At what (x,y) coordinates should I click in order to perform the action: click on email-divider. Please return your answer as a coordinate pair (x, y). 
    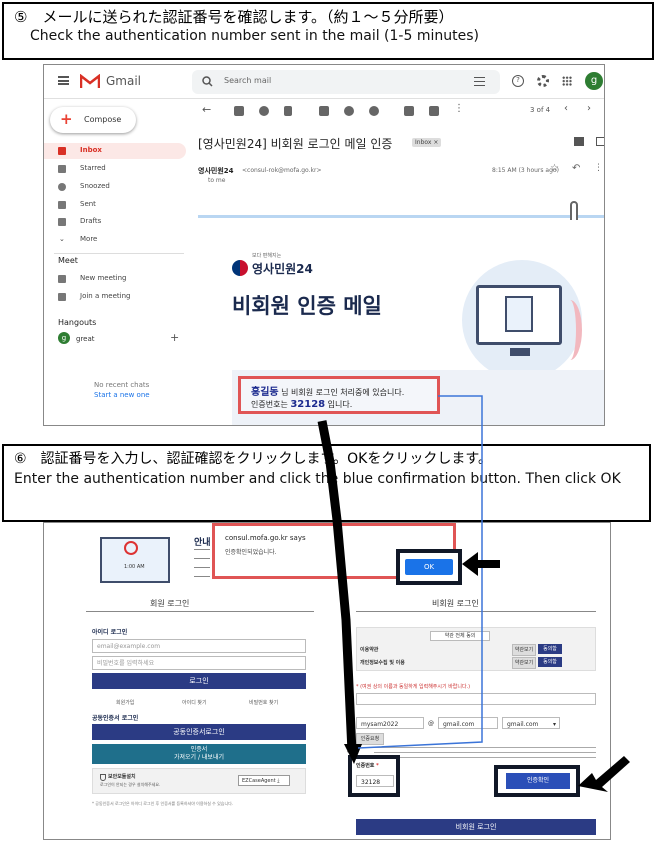
    Looking at the image, I should click on (401, 216).